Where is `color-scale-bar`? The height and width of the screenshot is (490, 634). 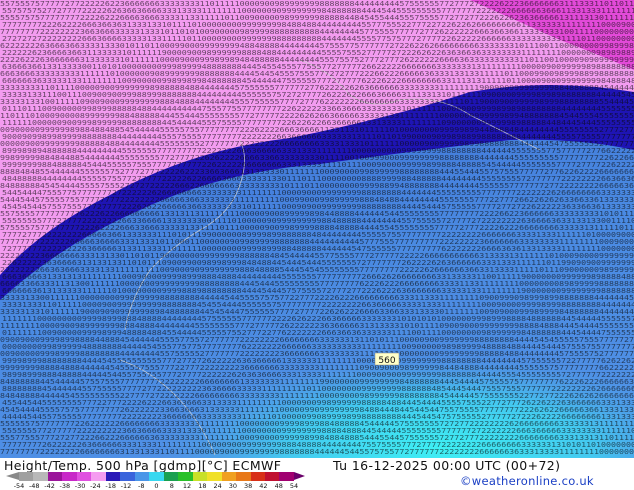 color-scale-bar is located at coordinates (156, 476).